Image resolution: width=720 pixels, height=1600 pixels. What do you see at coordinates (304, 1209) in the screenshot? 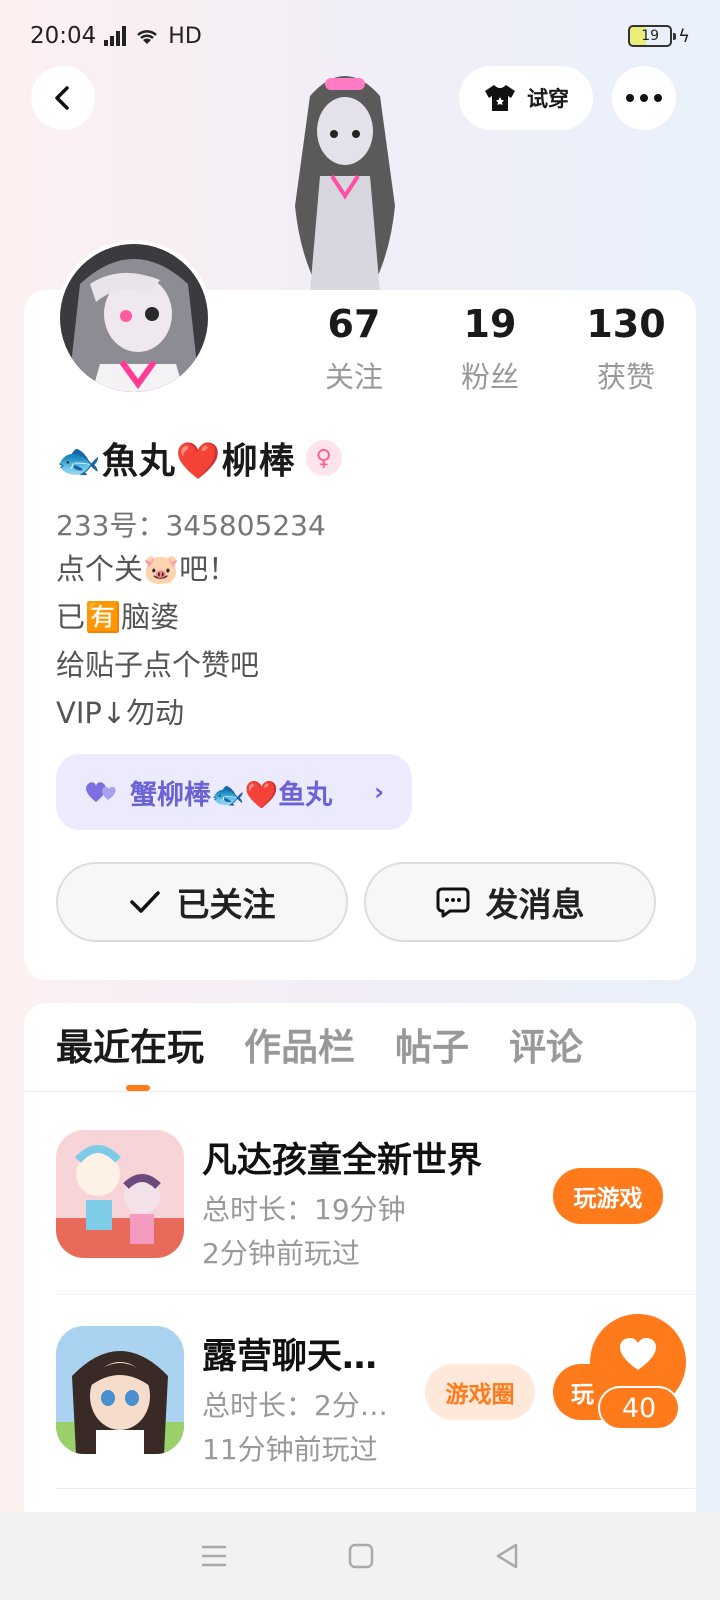
I see `game-total-duration: 总时长：19分钟` at bounding box center [304, 1209].